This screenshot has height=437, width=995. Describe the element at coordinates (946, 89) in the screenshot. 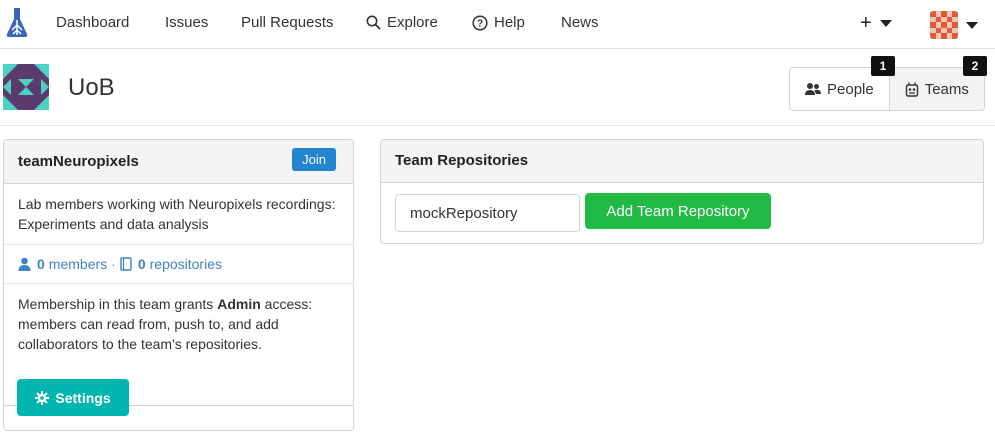

I see `tab-teams-label: Teams` at that location.